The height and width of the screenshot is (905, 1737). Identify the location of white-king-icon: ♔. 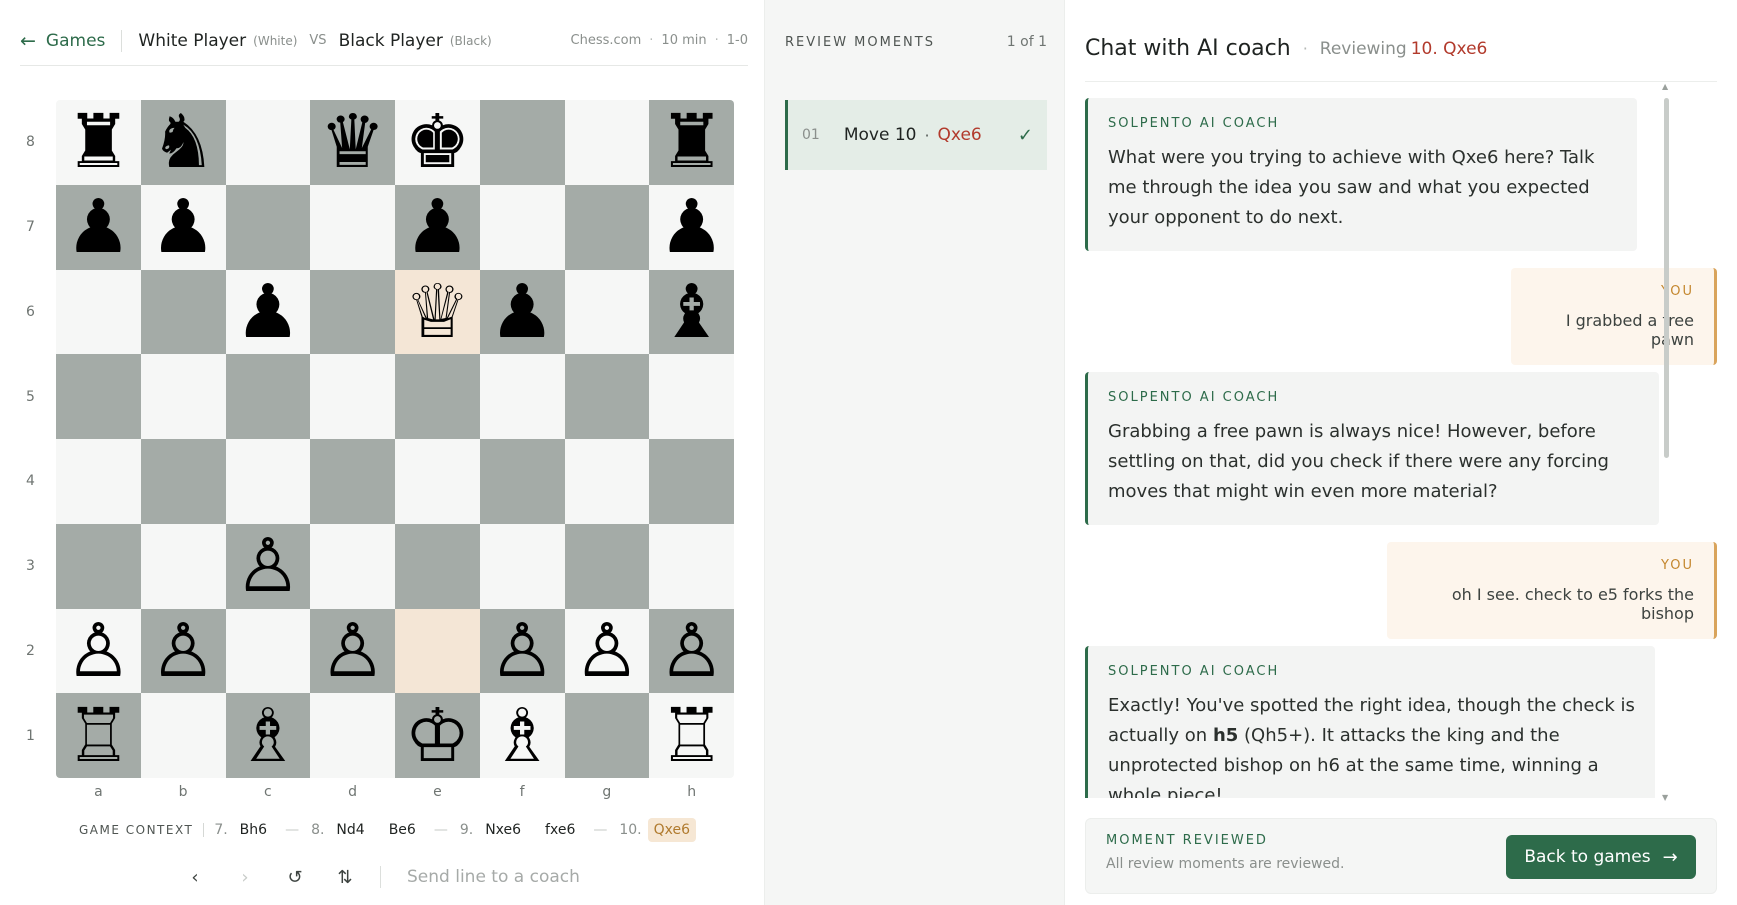
(437, 736).